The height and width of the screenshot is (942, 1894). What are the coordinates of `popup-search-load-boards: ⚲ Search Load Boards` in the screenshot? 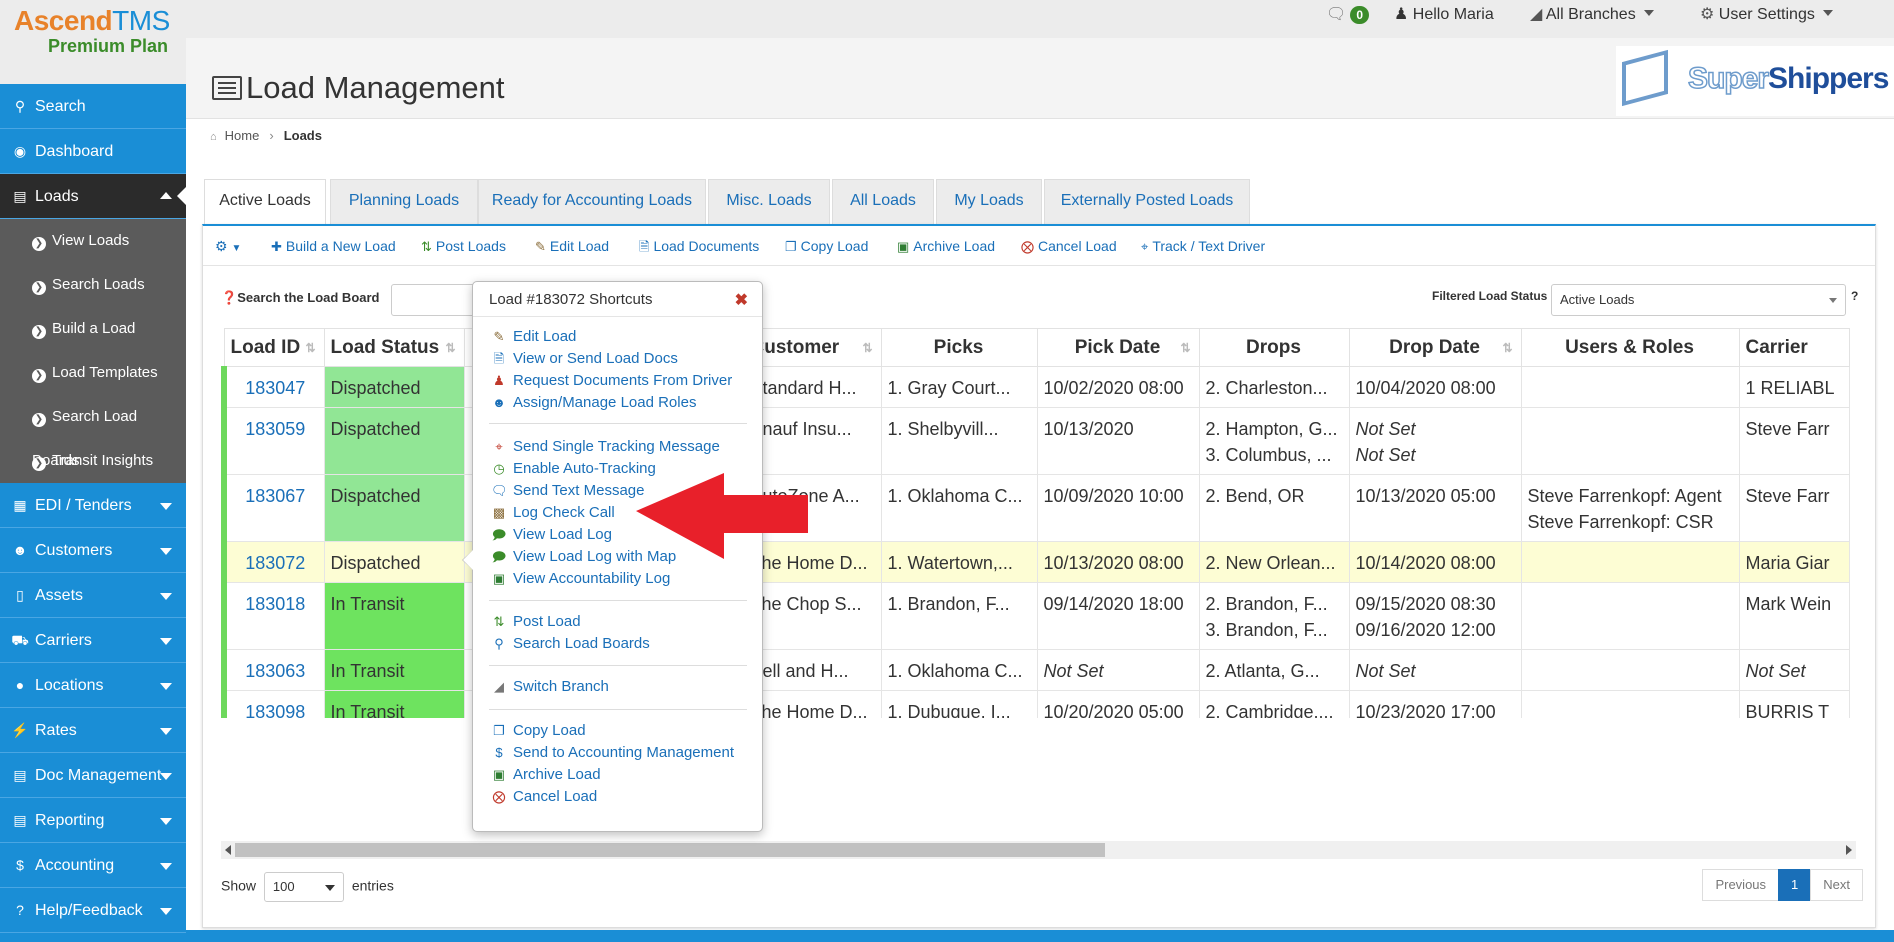 It's located at (570, 643).